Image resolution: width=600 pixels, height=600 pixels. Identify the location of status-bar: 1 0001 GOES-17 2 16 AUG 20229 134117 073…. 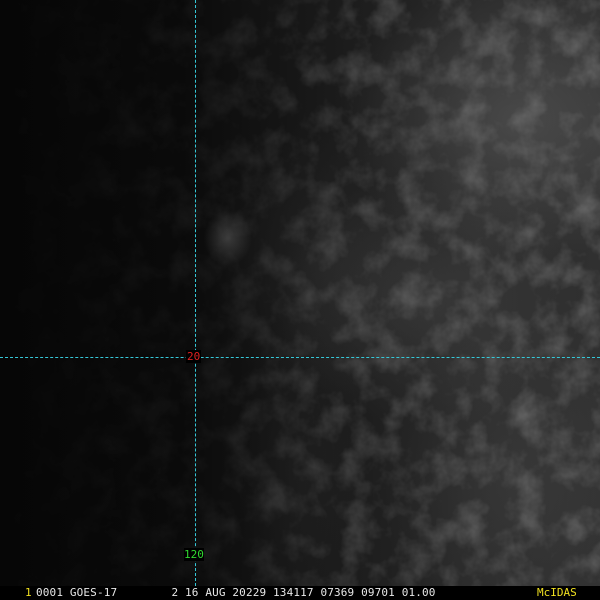
(300, 593).